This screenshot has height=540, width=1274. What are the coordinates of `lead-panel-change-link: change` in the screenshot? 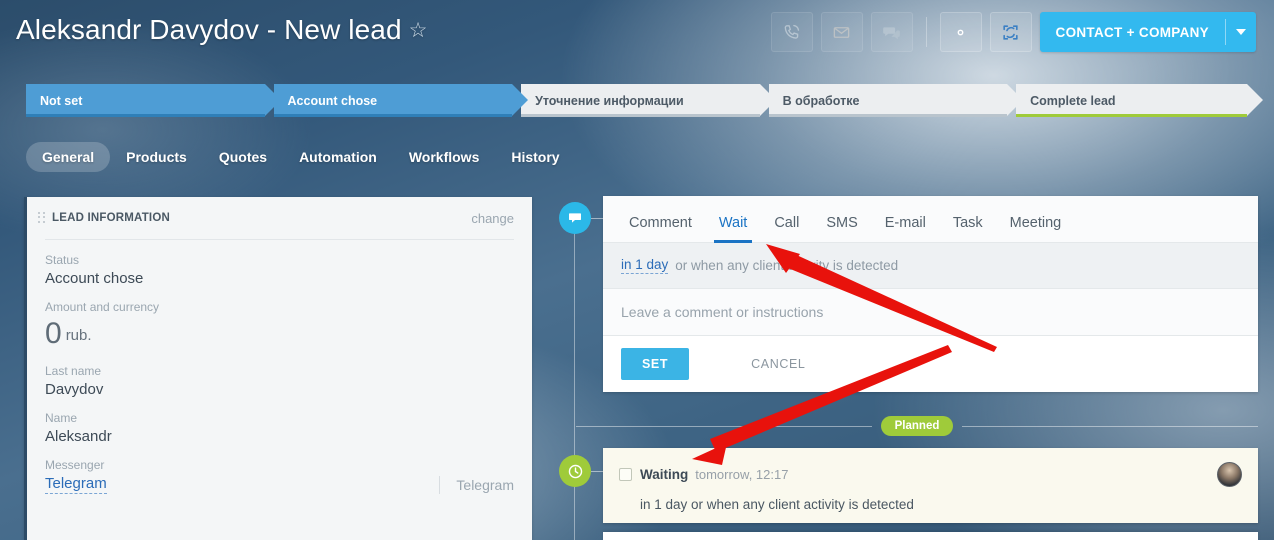 It's located at (492, 218).